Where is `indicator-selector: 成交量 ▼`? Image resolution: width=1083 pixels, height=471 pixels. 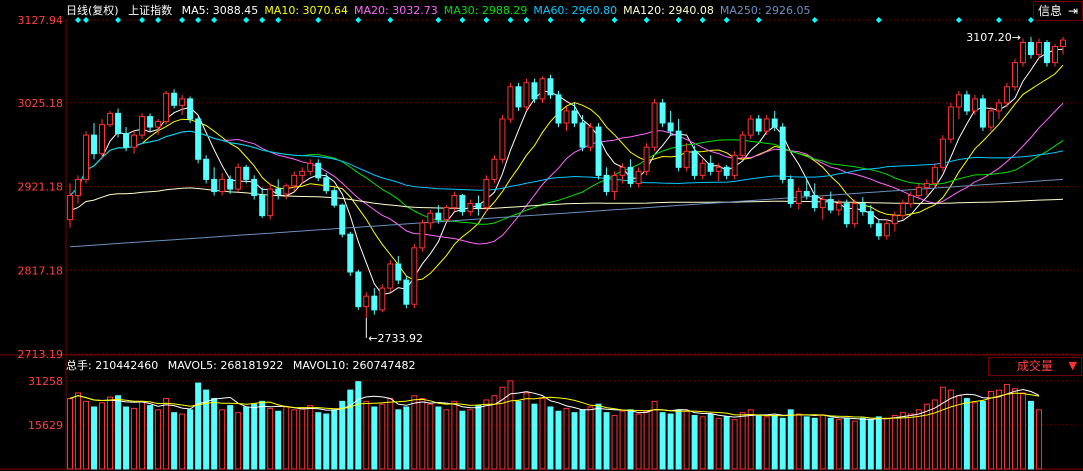 indicator-selector: 成交量 ▼ is located at coordinates (1035, 366).